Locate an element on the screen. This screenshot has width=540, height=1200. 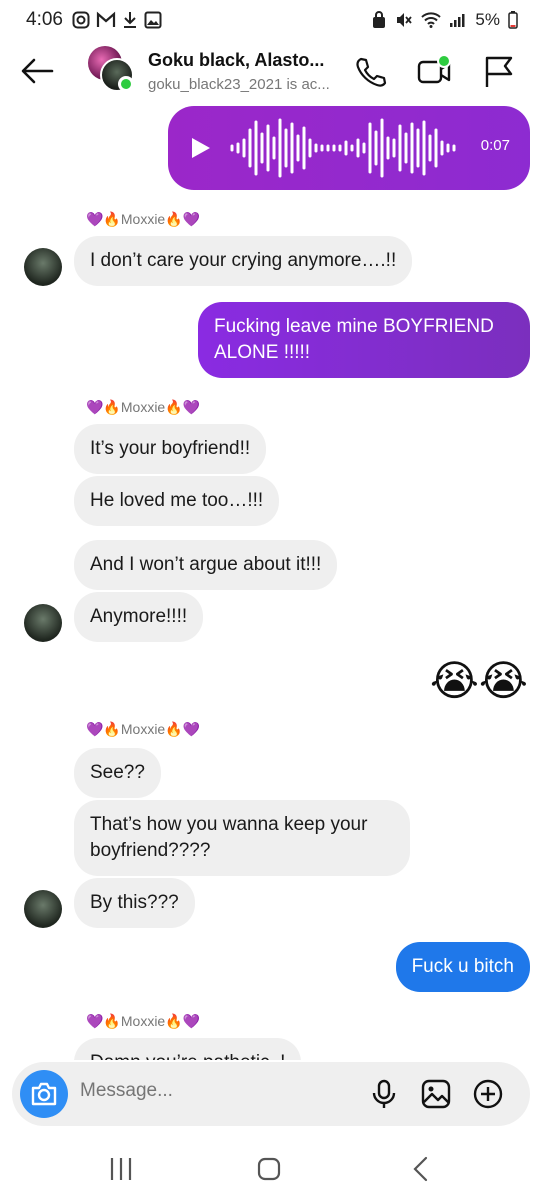
message-bubble: By this??? is located at coordinates (134, 903).